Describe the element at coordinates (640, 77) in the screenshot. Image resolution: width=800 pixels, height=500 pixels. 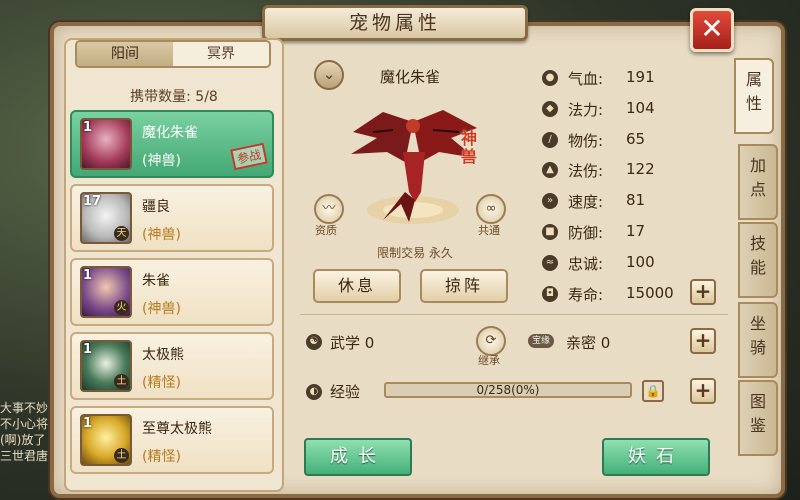
I see `stat-value: 191` at that location.